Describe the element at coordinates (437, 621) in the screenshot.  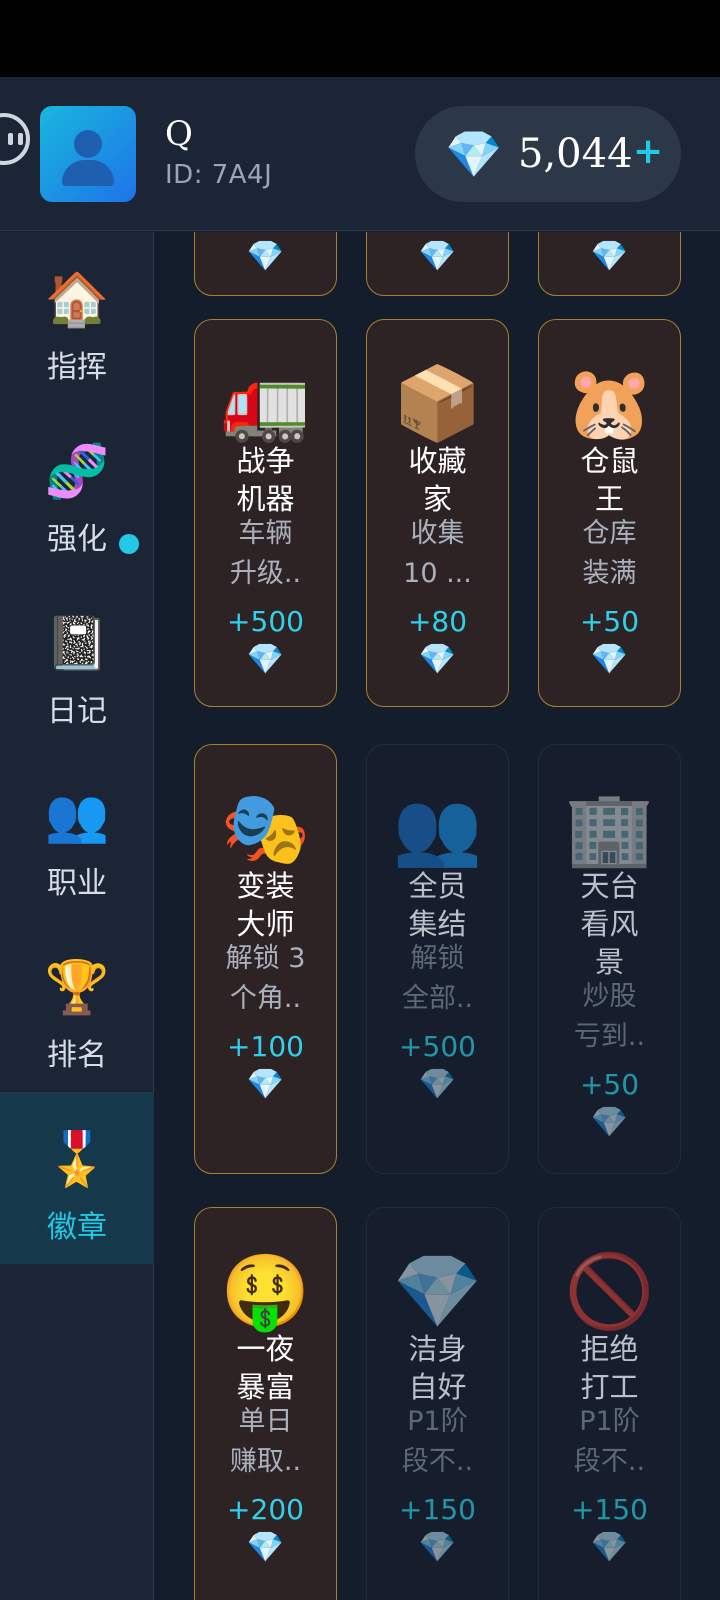
I see `achievement-reward: +80` at that location.